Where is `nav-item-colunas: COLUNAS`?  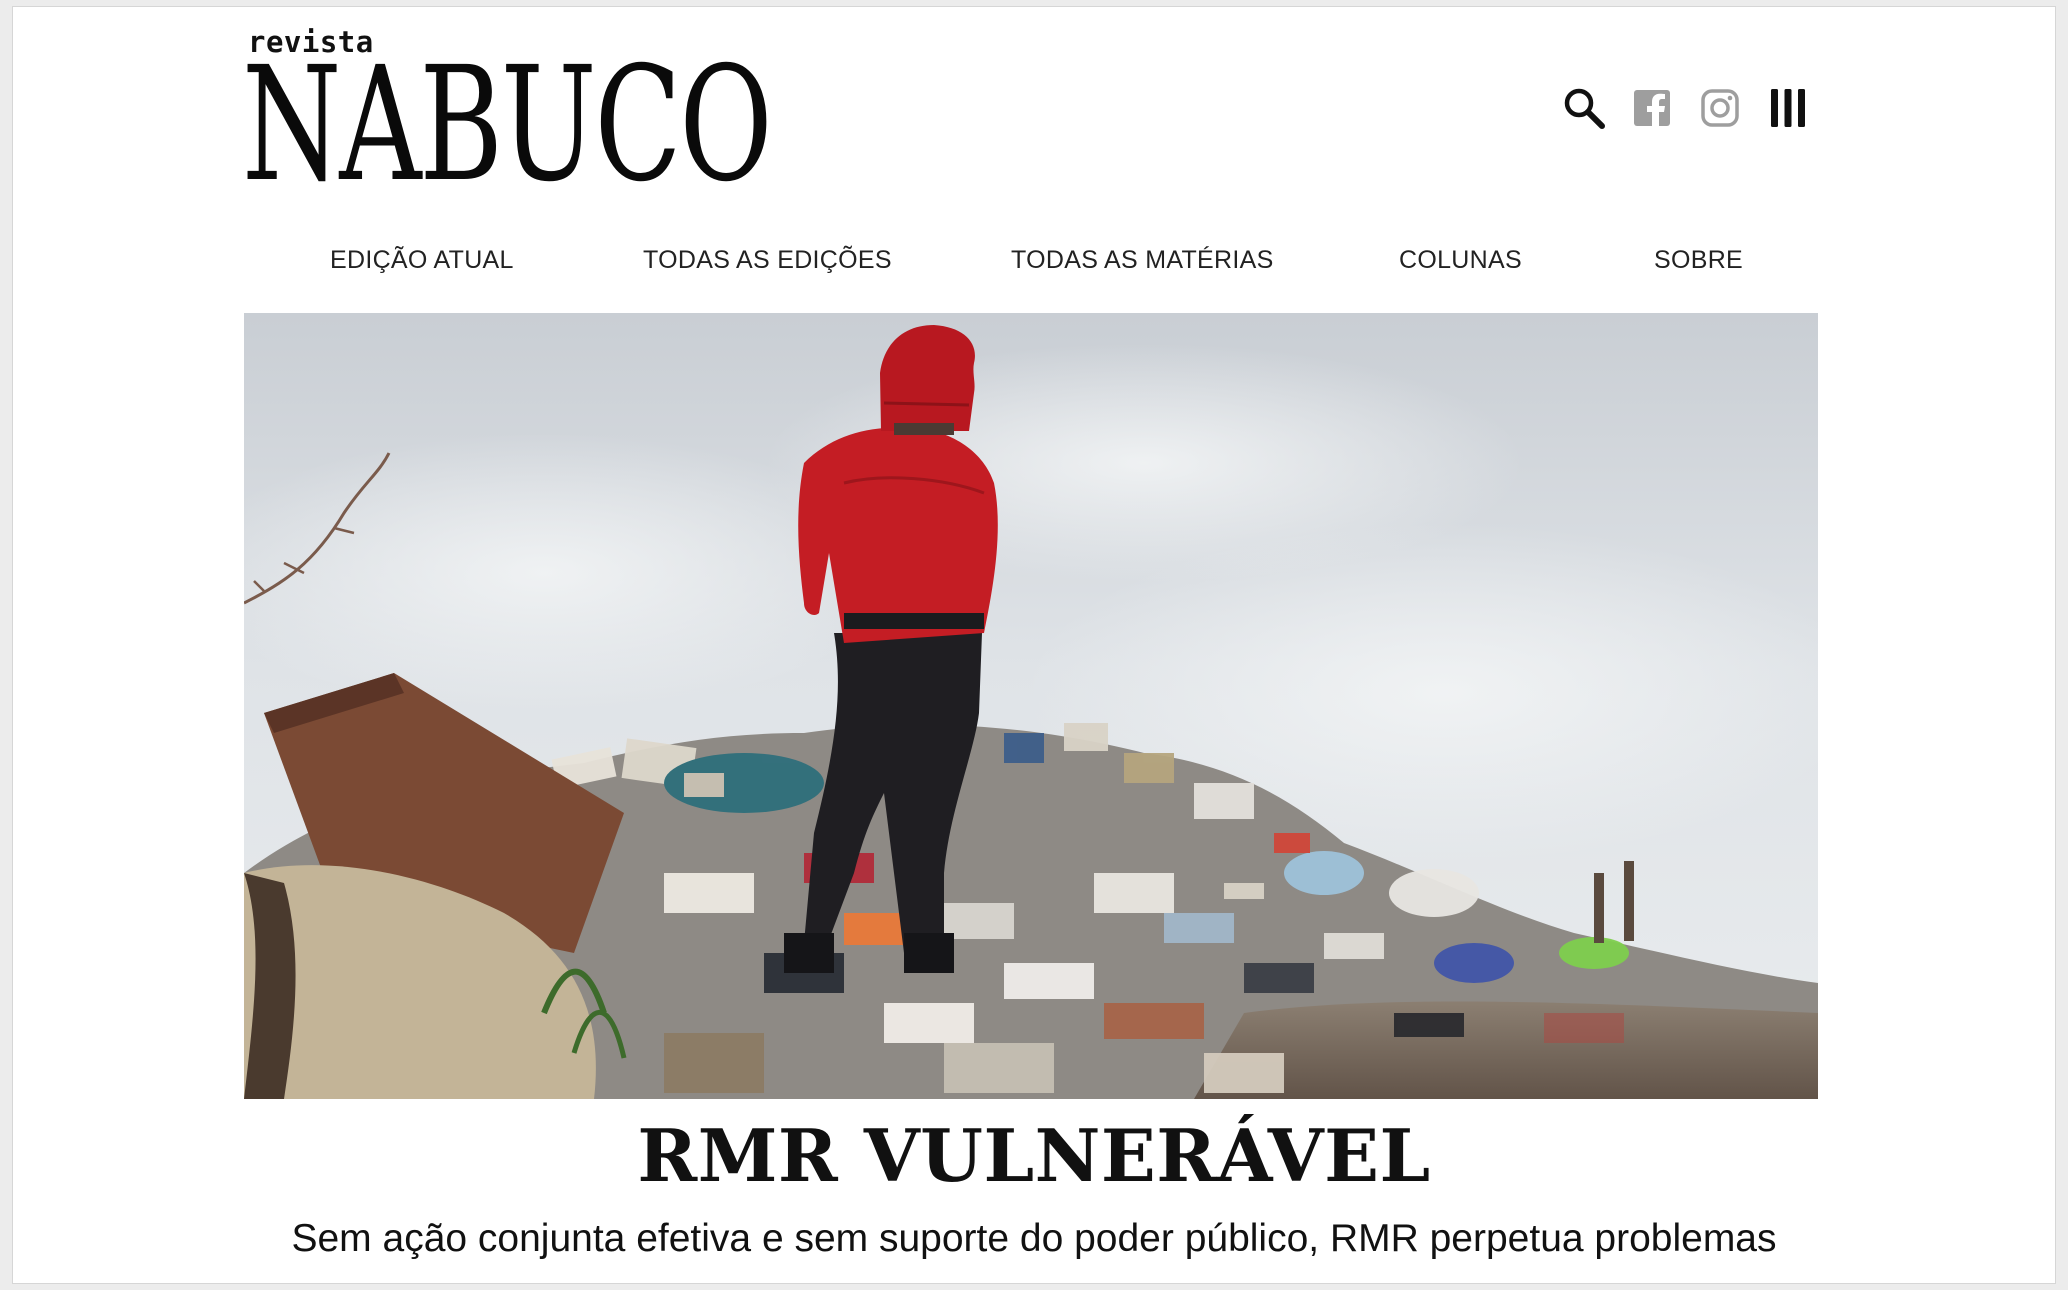
nav-item-colunas: COLUNAS is located at coordinates (1460, 260).